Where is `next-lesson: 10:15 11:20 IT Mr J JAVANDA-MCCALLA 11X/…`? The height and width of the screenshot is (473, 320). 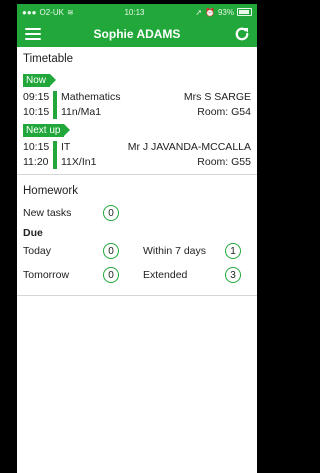
next-lesson: 10:15 11:20 IT Mr J JAVANDA-MCCALLA 11X/… is located at coordinates (137, 155).